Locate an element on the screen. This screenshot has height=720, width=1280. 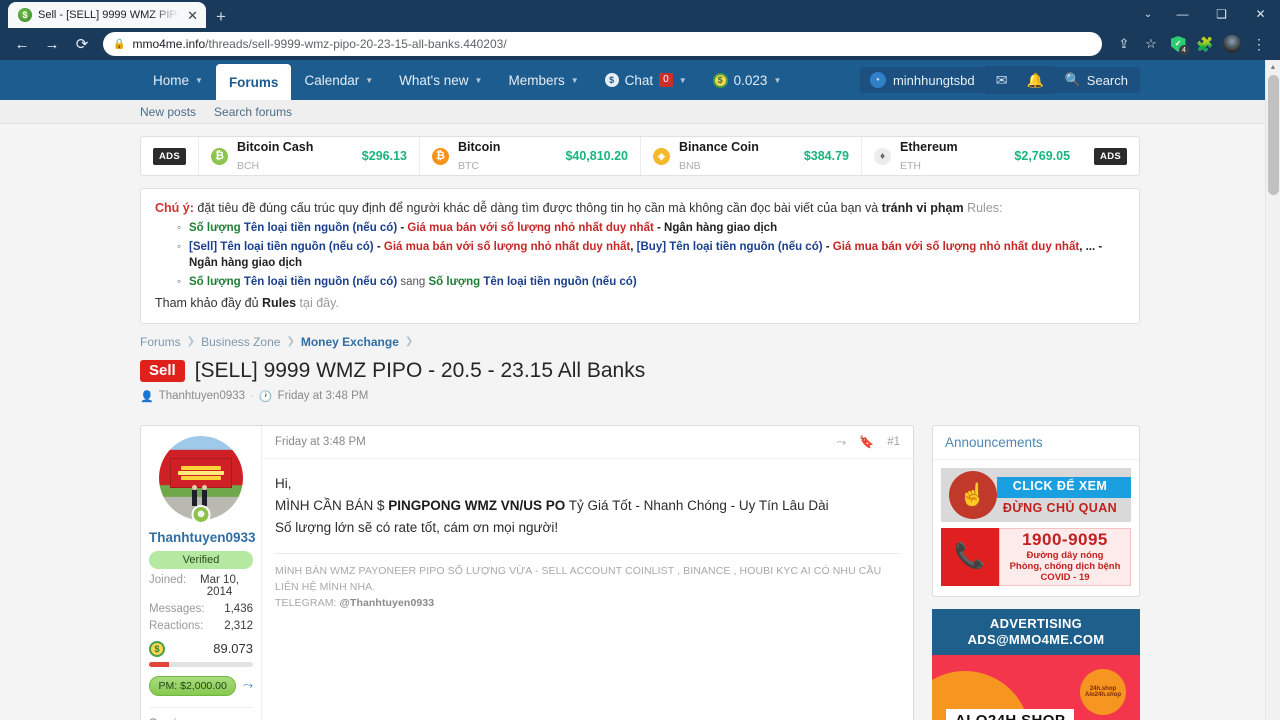
tab-title: Sell - [SELL] 9999 WMZ PIPO - 20 is located at coordinates (108, 15).